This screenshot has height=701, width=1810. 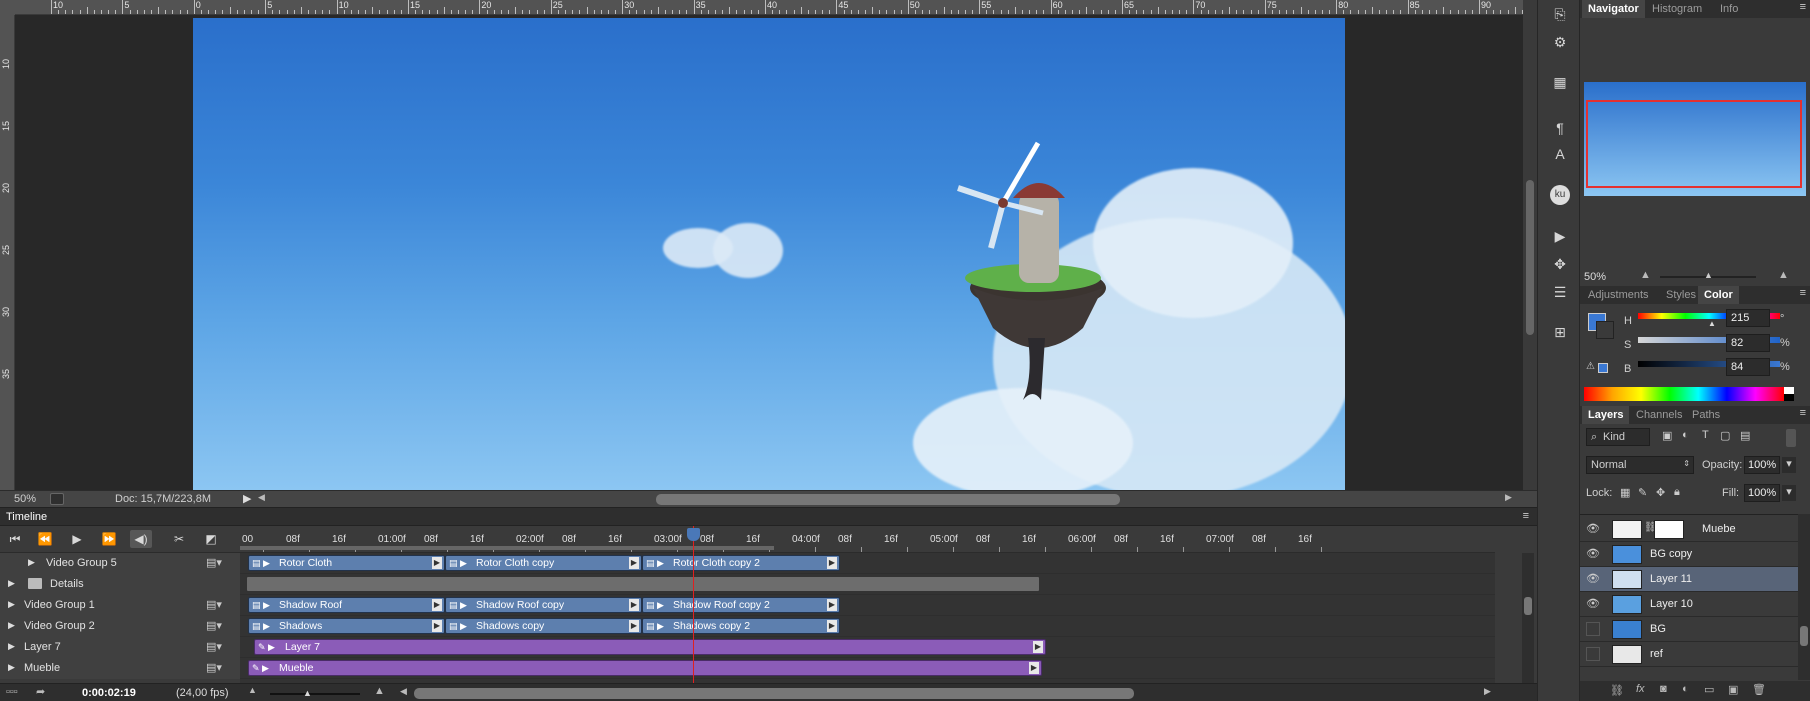 I want to click on layer-row: 👁︎ Layer 11, so click(x=1689, y=579).